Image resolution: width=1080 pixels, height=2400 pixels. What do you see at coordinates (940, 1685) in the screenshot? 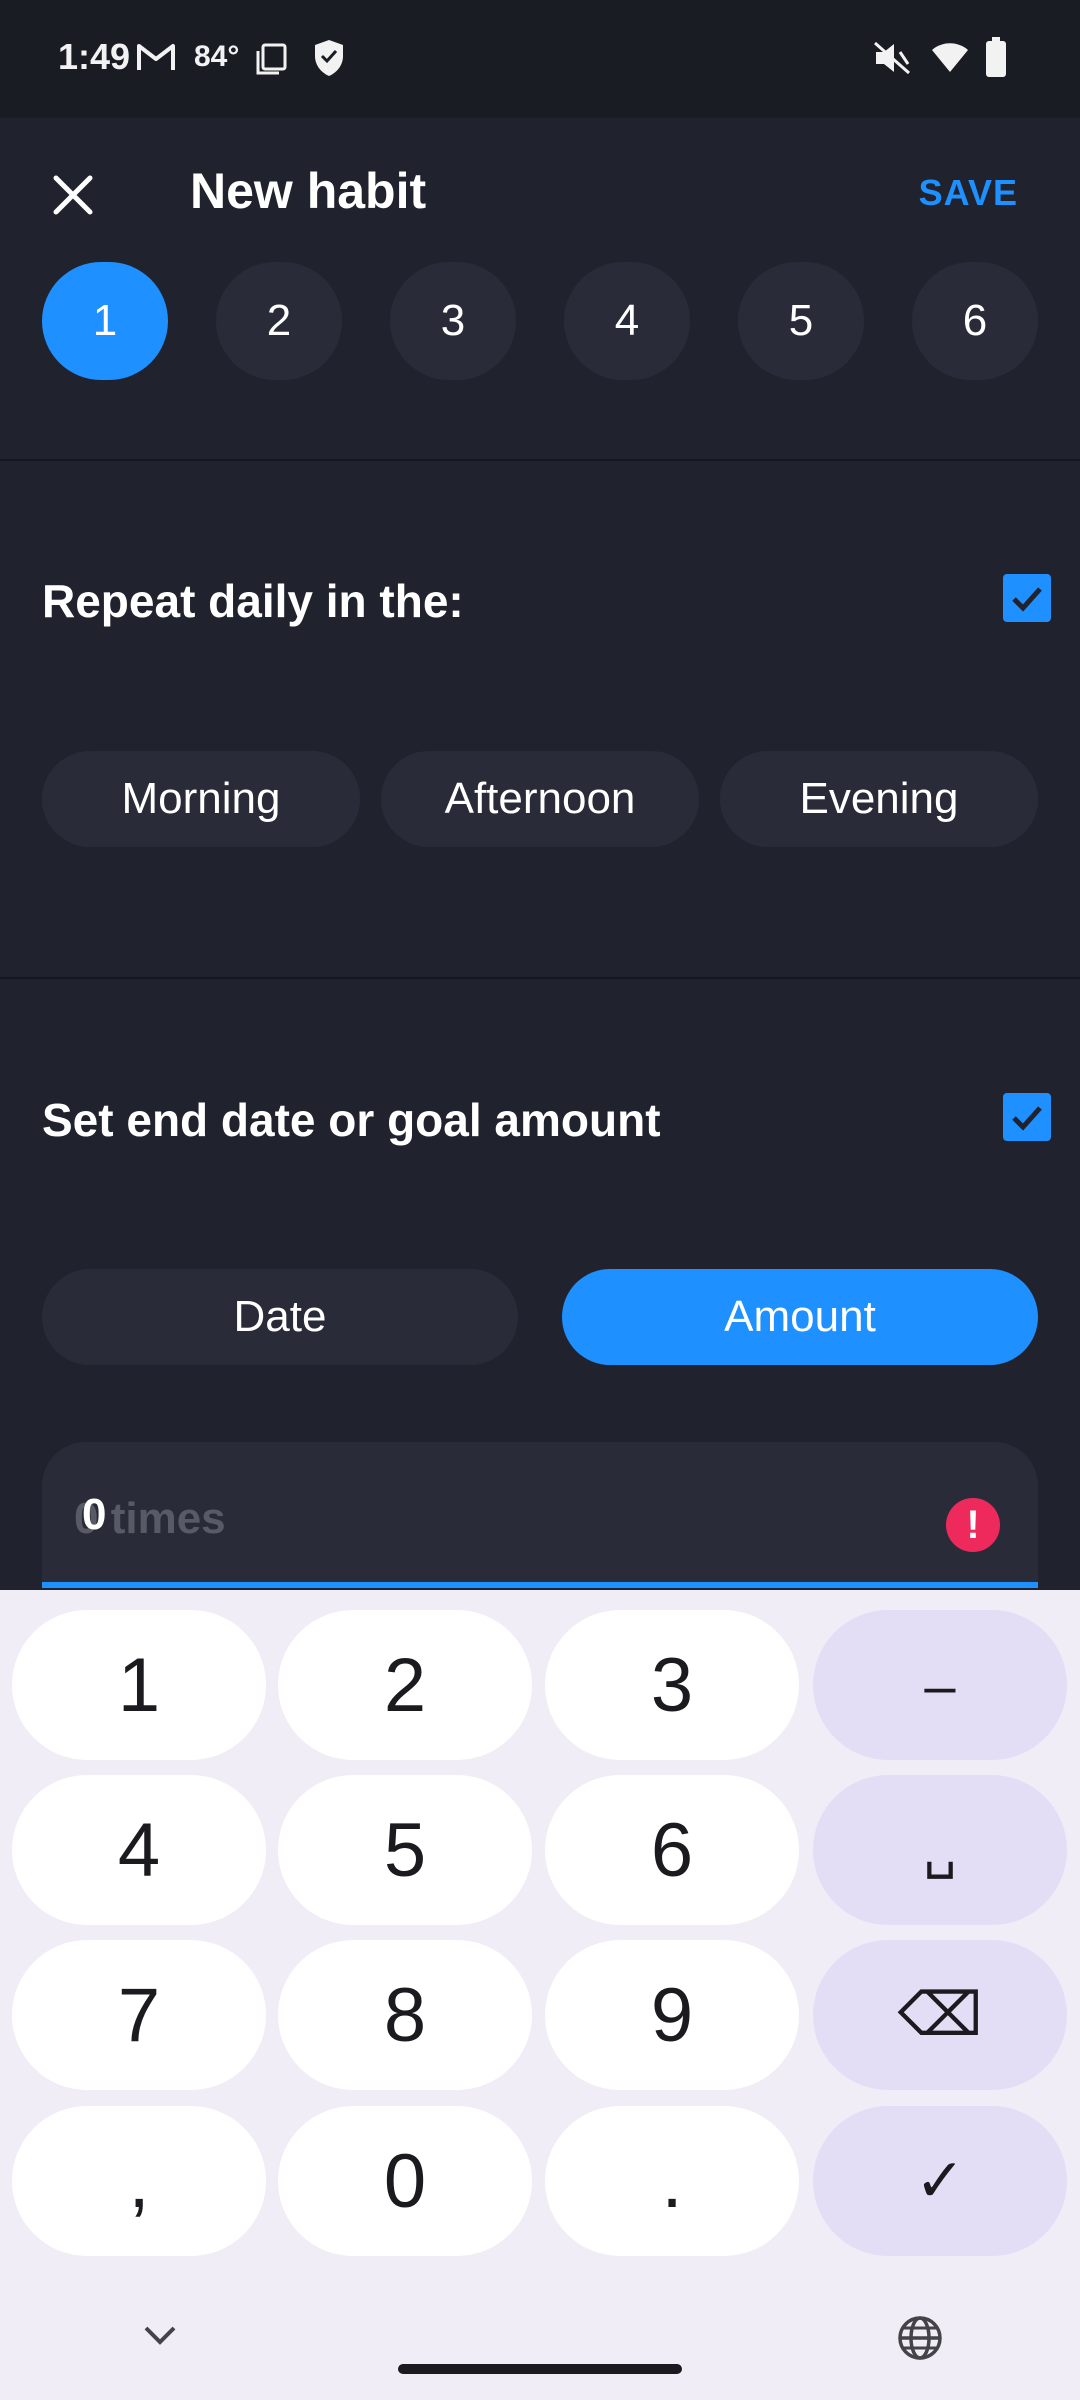
I see `key-dash: –` at bounding box center [940, 1685].